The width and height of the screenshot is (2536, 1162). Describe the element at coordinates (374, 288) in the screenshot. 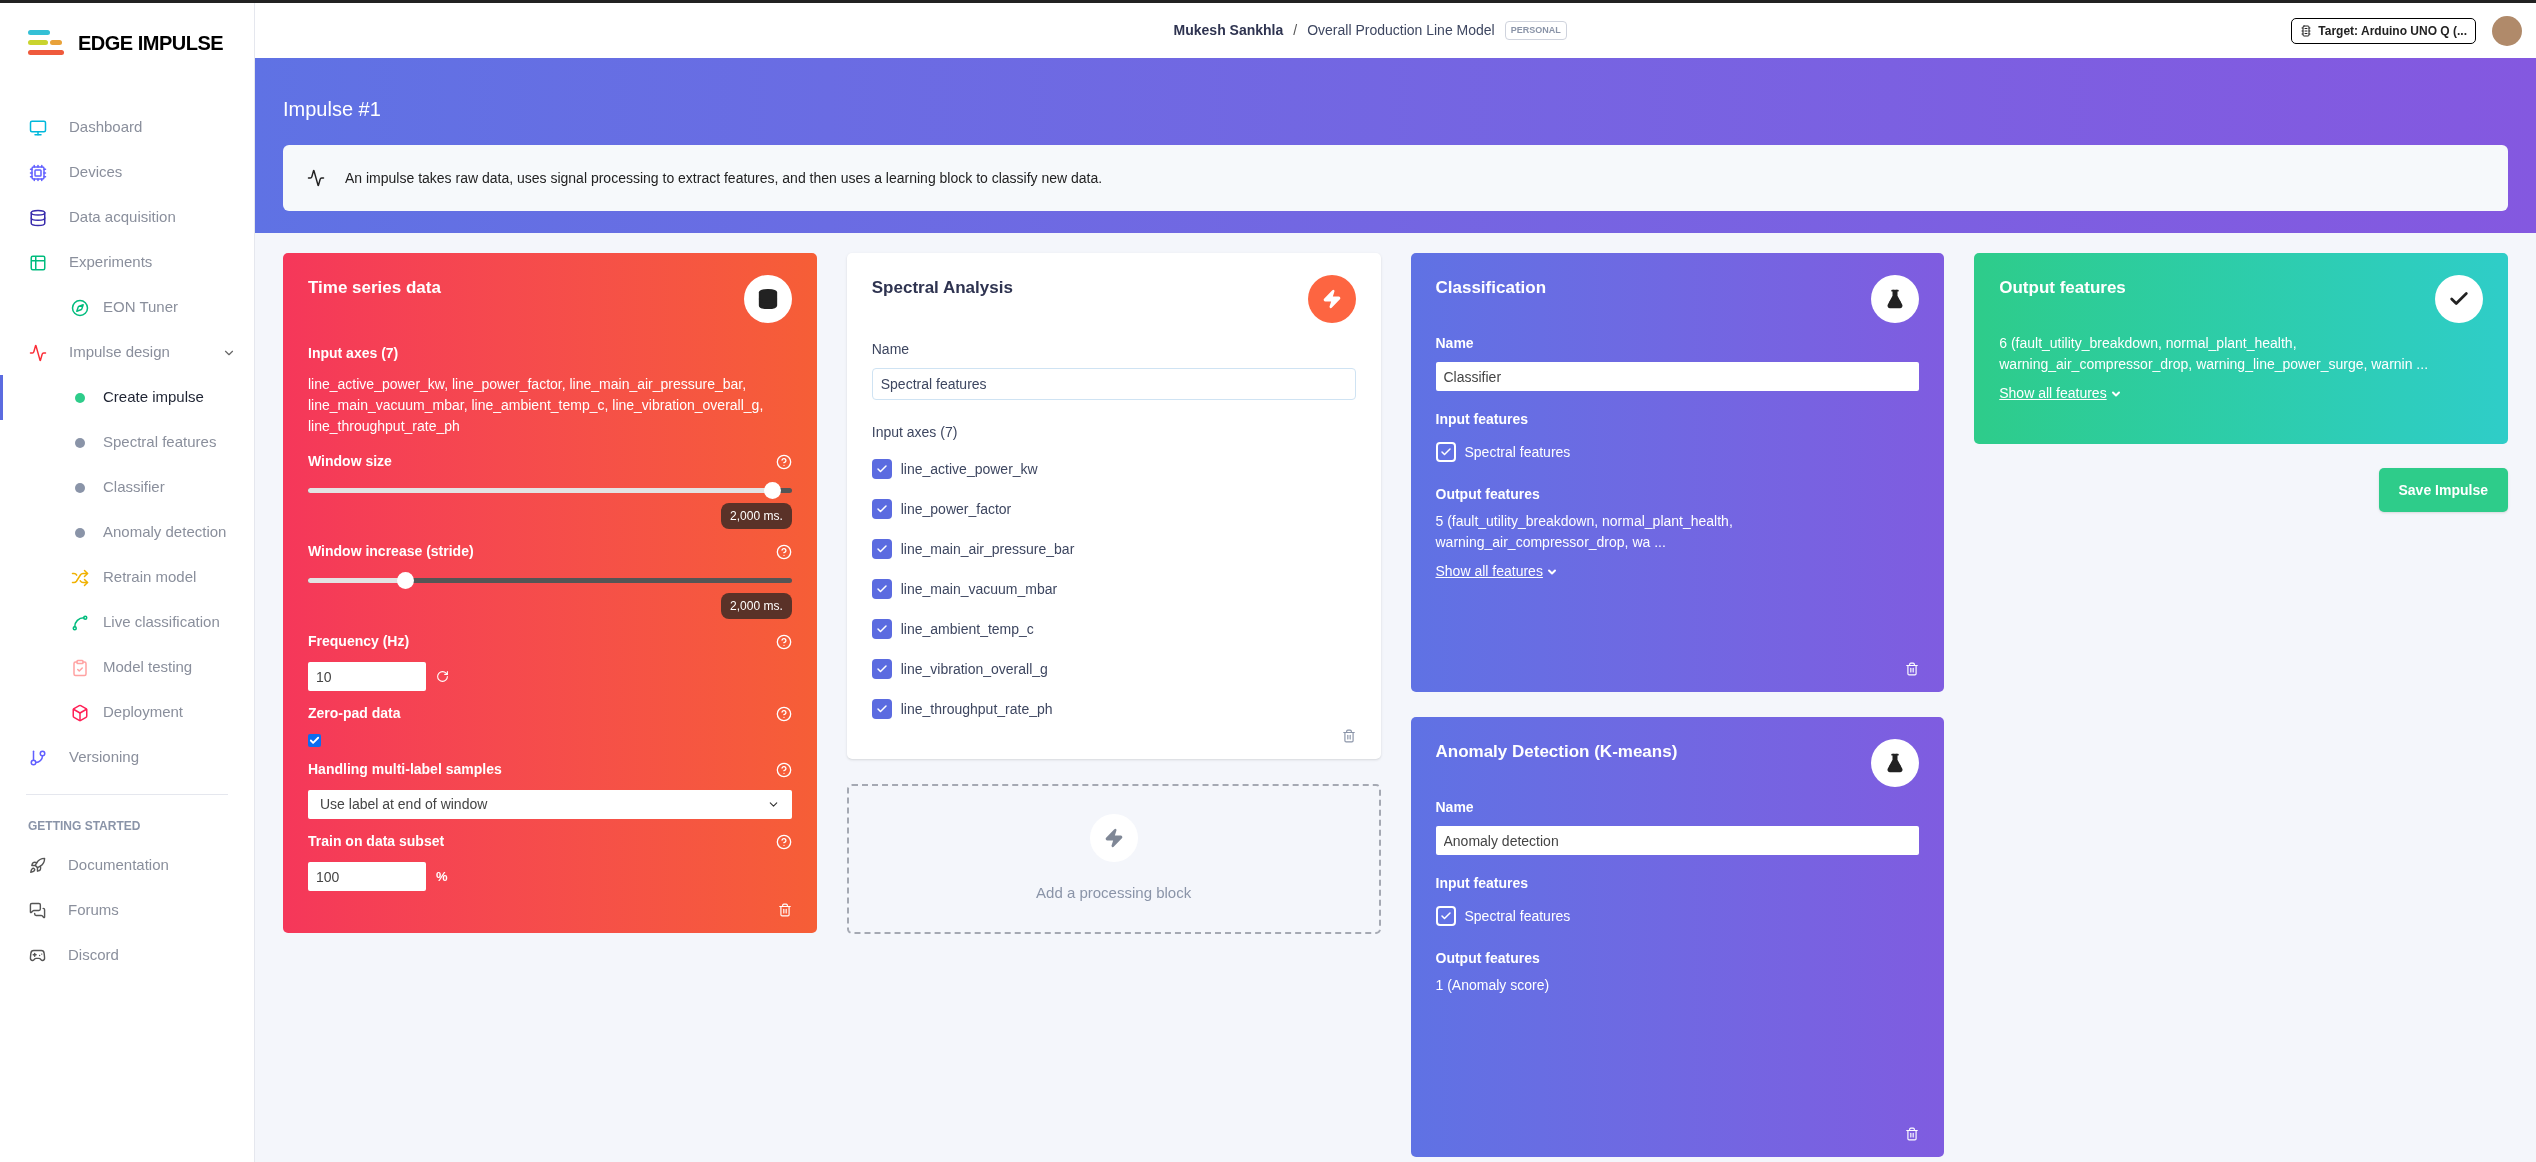

I see `card-title: Time series data` at that location.